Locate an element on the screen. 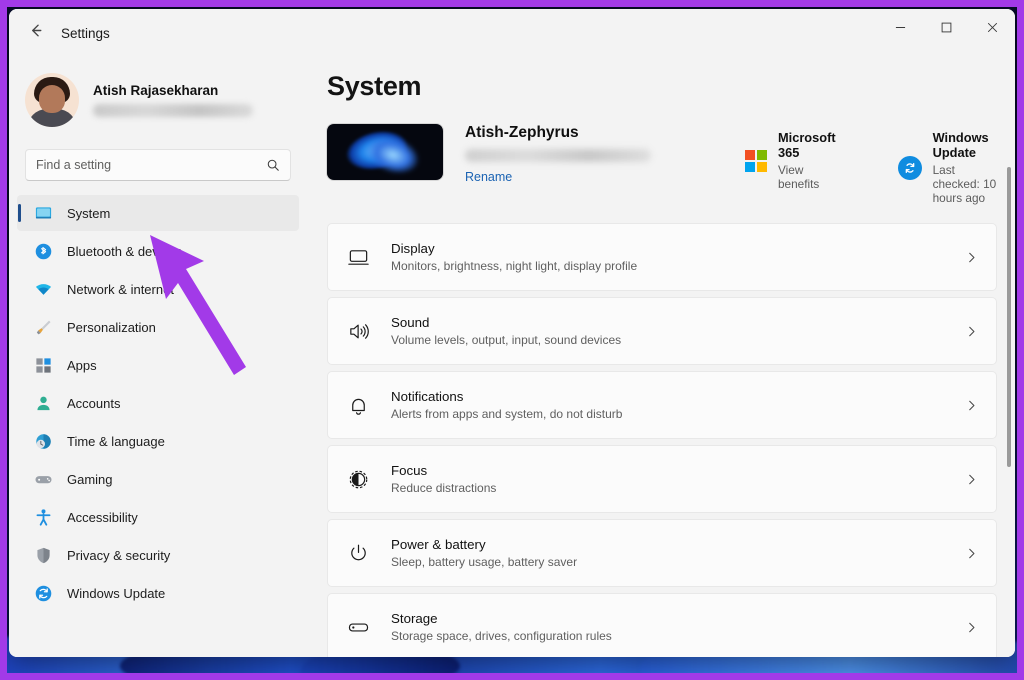 This screenshot has height=680, width=1024. sidebar-item-label: System is located at coordinates (89, 213).